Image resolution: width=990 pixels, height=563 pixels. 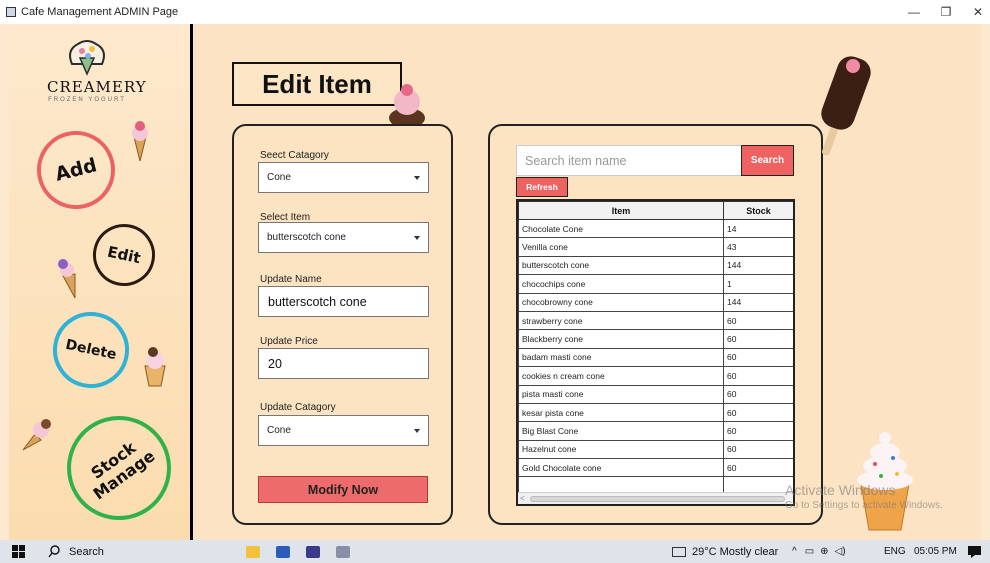 I want to click on add-button: Add, so click(x=76, y=170).